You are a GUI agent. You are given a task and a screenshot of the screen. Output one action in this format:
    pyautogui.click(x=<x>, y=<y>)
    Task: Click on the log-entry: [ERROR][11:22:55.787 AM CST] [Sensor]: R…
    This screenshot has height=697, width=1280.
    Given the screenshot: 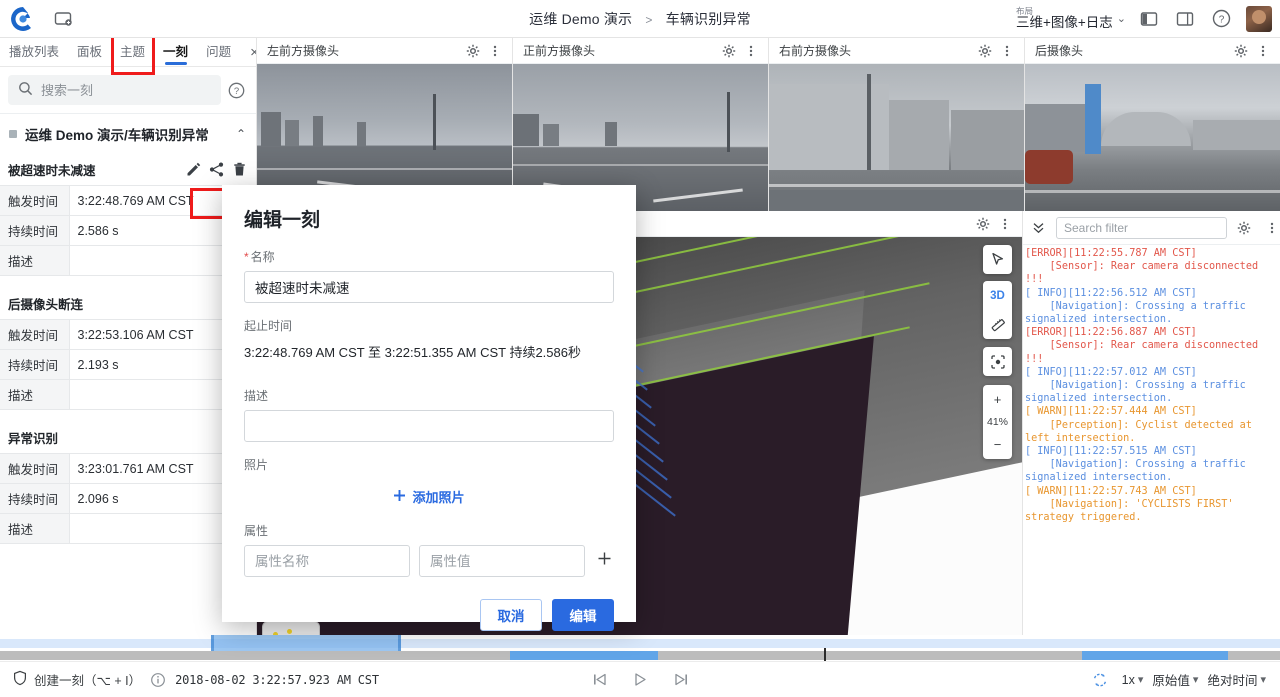 What is the action you would take?
    pyautogui.click(x=1142, y=267)
    